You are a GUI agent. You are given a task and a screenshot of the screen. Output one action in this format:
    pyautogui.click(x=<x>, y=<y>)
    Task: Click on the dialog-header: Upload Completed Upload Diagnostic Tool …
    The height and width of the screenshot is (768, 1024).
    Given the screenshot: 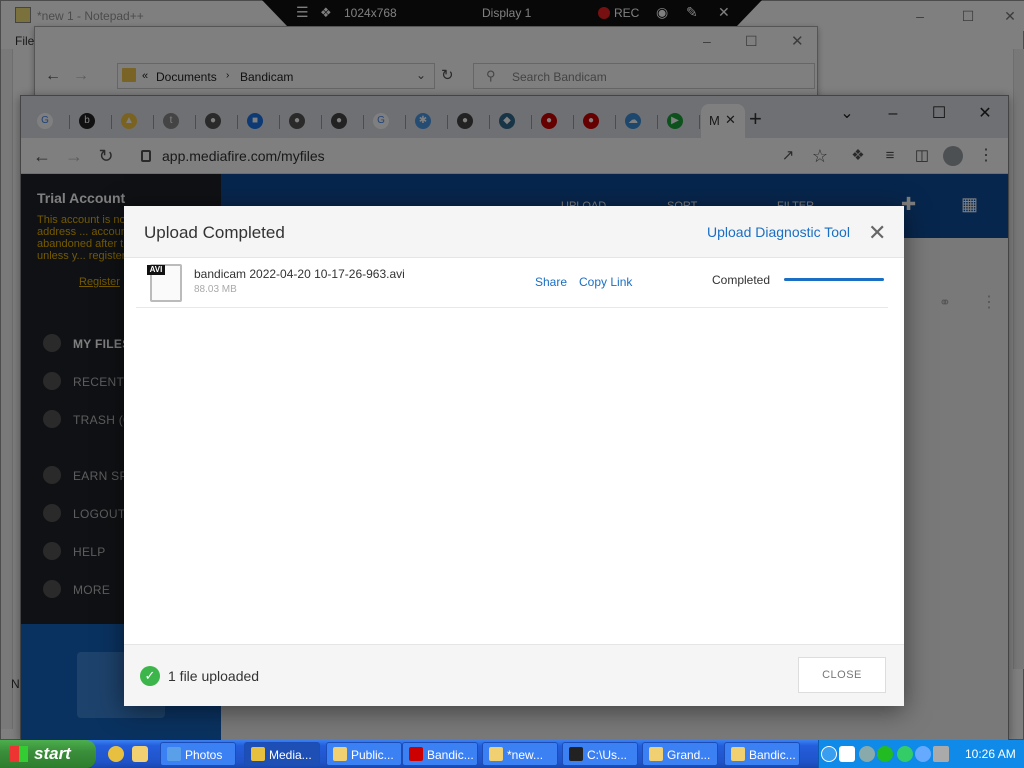 What is the action you would take?
    pyautogui.click(x=514, y=232)
    